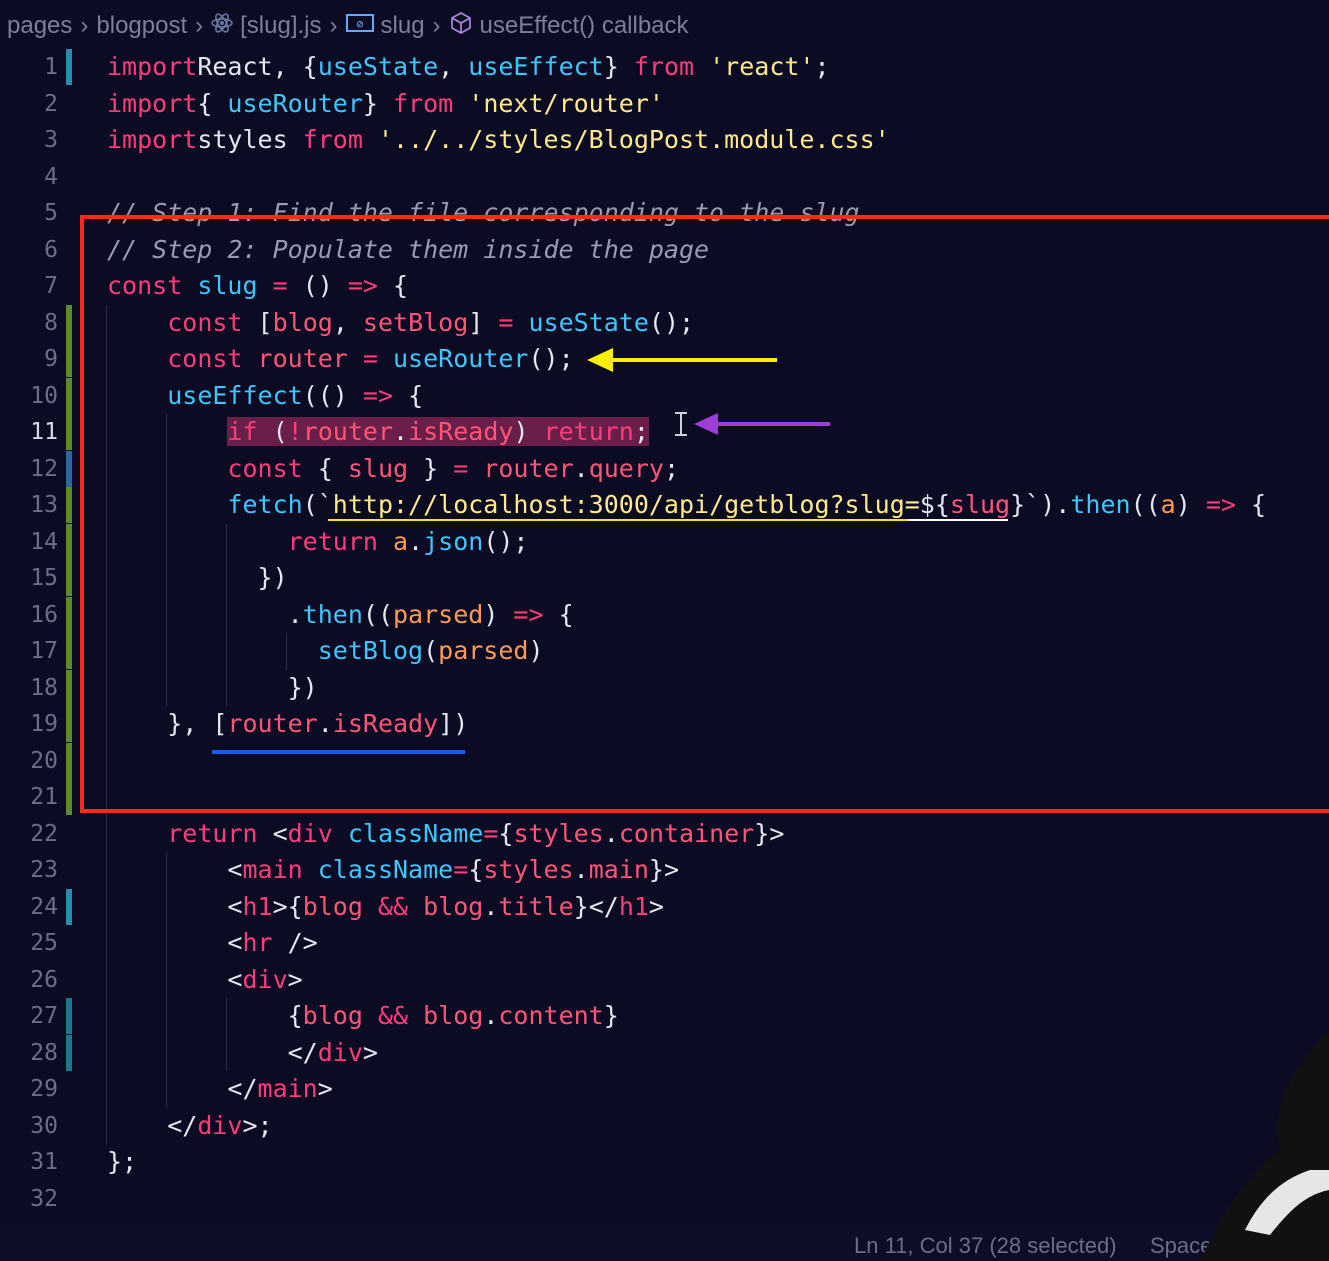  What do you see at coordinates (257, 66) in the screenshot?
I see `code-token: React, {` at bounding box center [257, 66].